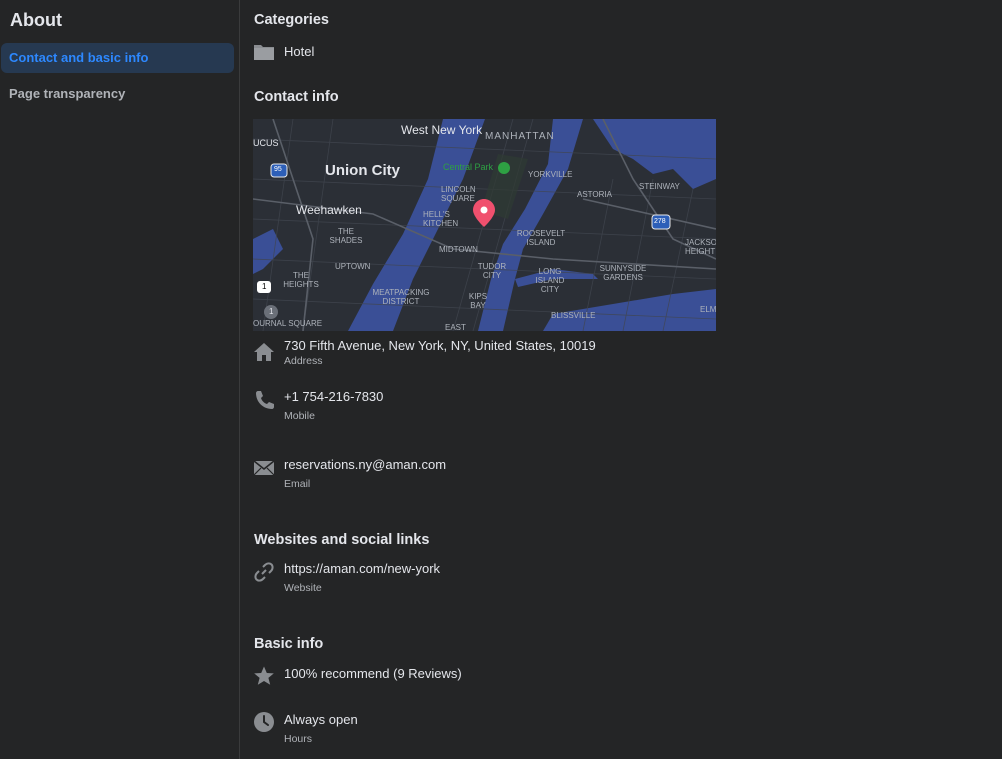 The image size is (1002, 759). Describe the element at coordinates (458, 194) in the screenshot. I see `map-label-lincoln-square: LINCOLN SQUARE` at that location.